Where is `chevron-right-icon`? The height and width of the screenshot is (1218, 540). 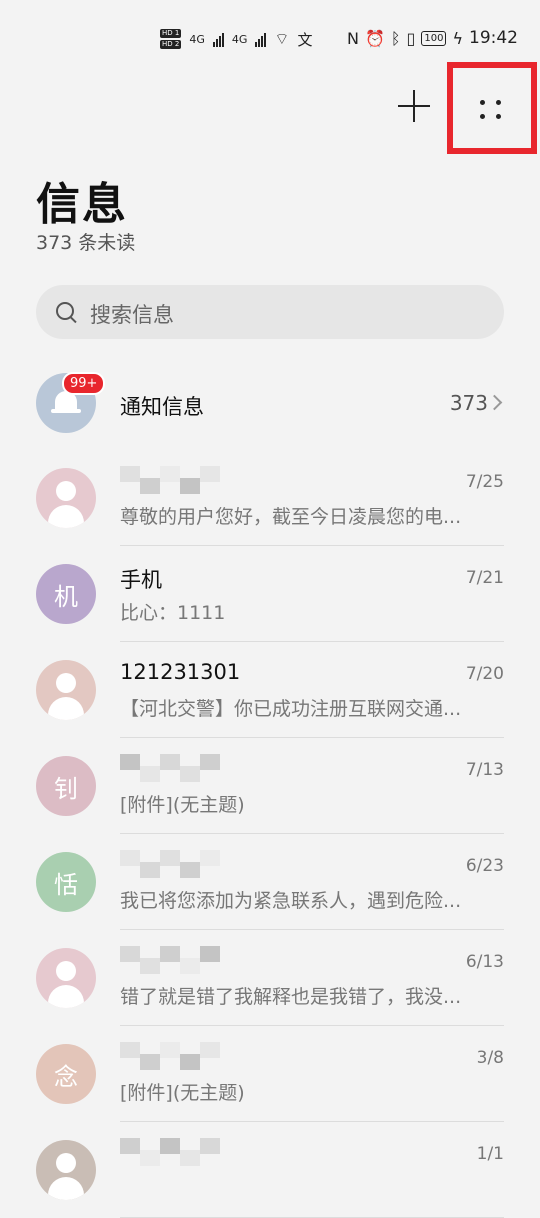
chevron-right-icon is located at coordinates (494, 402).